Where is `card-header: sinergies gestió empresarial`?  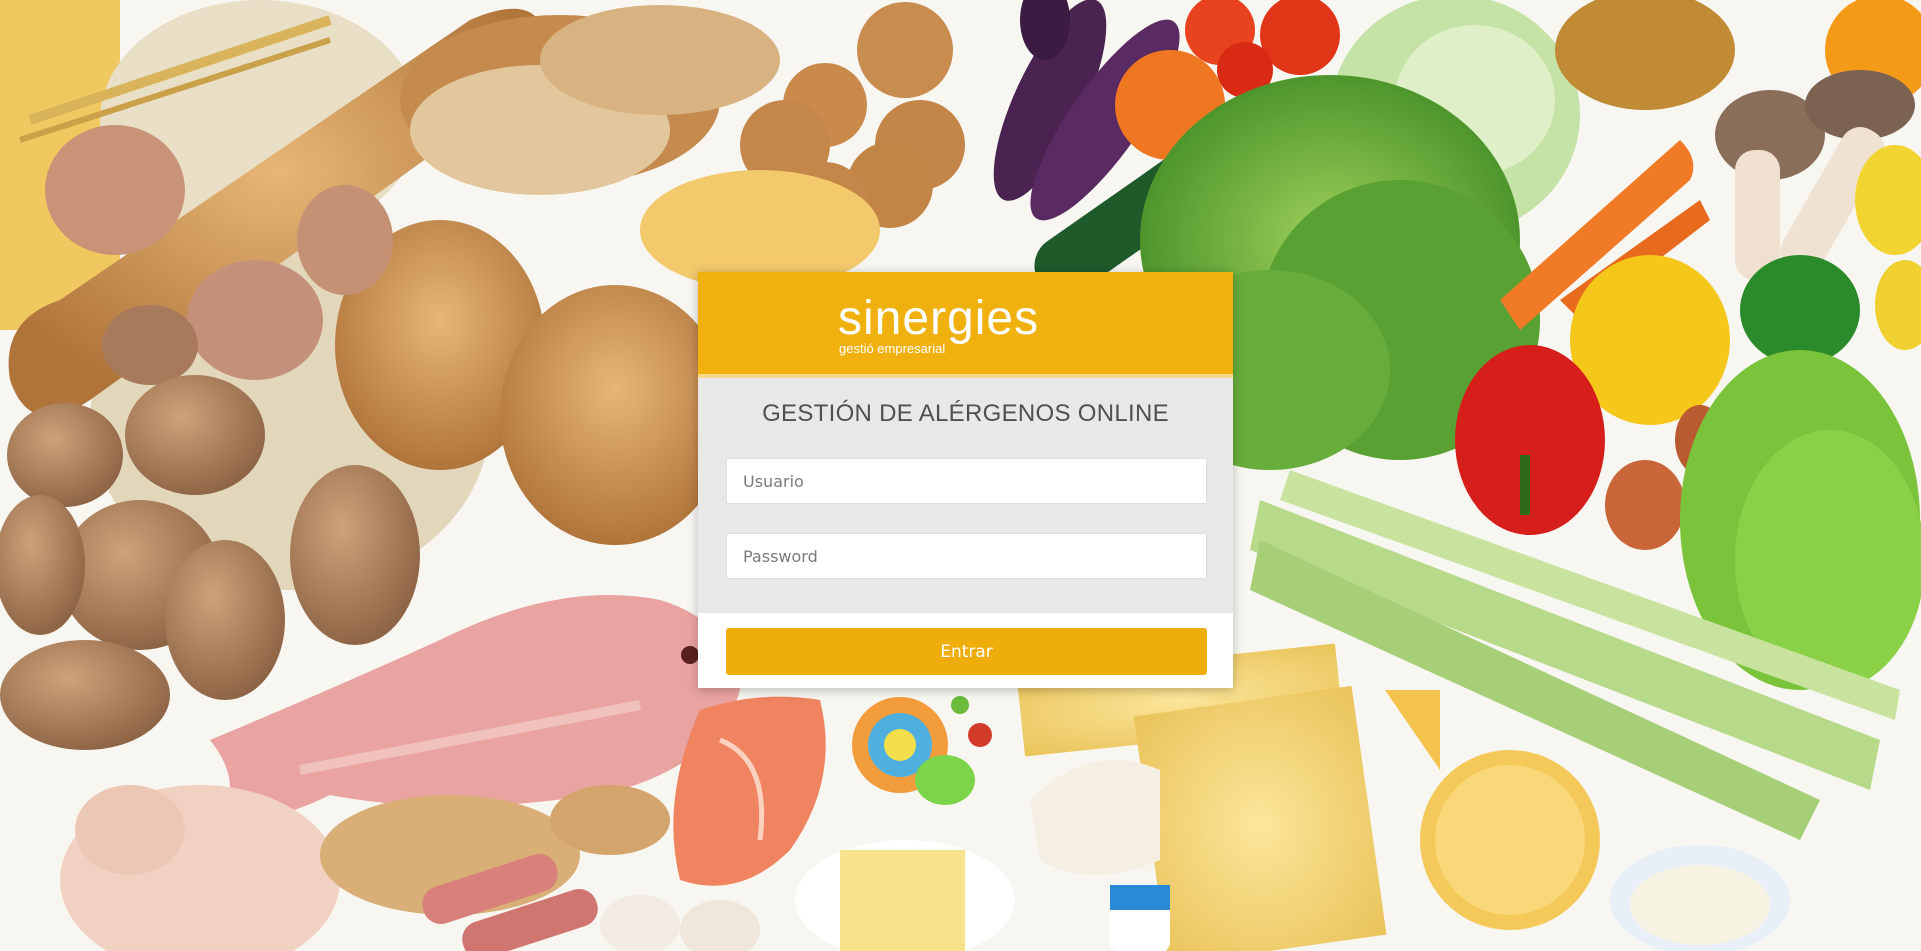
card-header: sinergies gestió empresarial is located at coordinates (965, 323).